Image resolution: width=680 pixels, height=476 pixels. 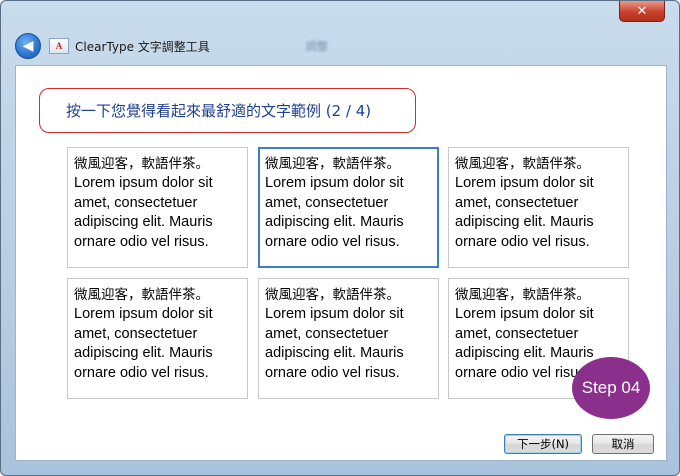 What do you see at coordinates (340, 444) in the screenshot?
I see `button-bar: 下一步(N) 取消` at bounding box center [340, 444].